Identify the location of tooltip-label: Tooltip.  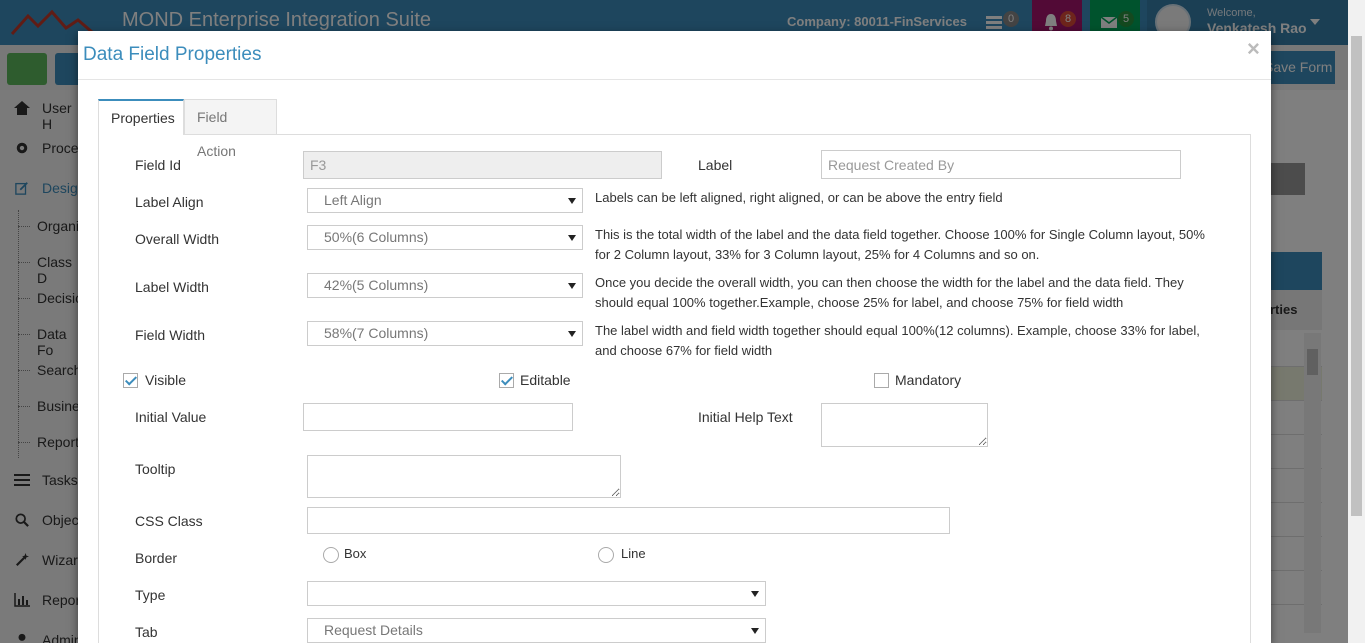
(155, 469).